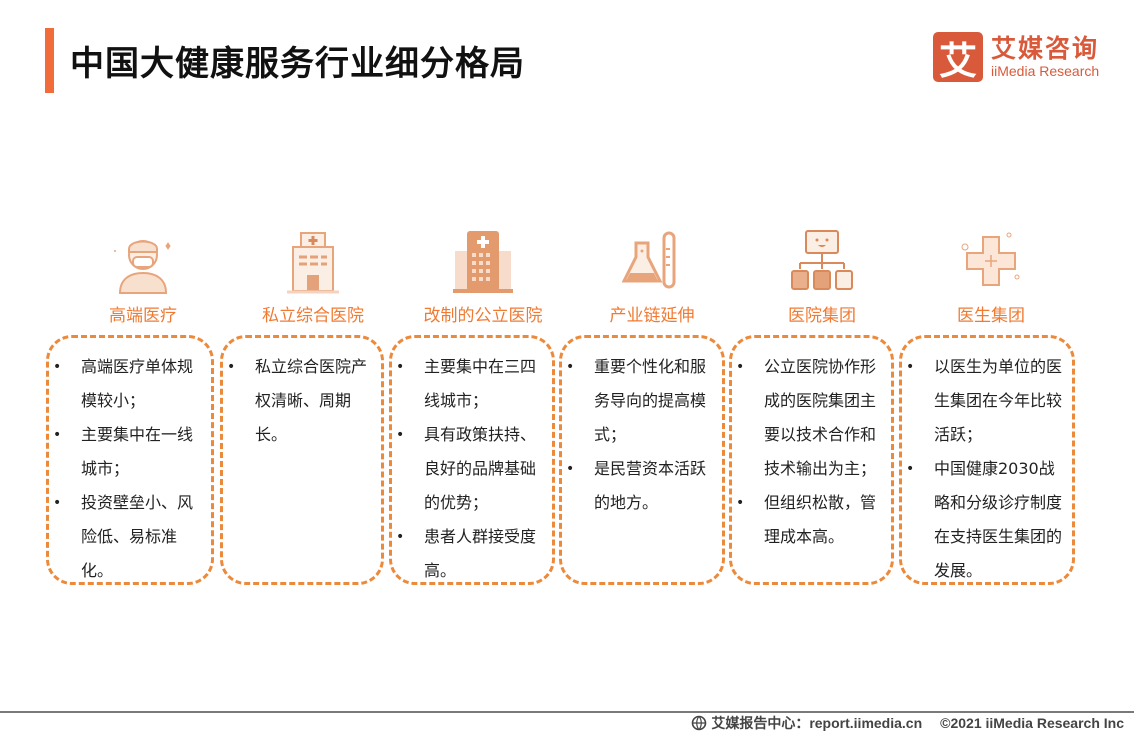  I want to click on bullet-item: • 但组织松散，管理成本高。, so click(809, 520).